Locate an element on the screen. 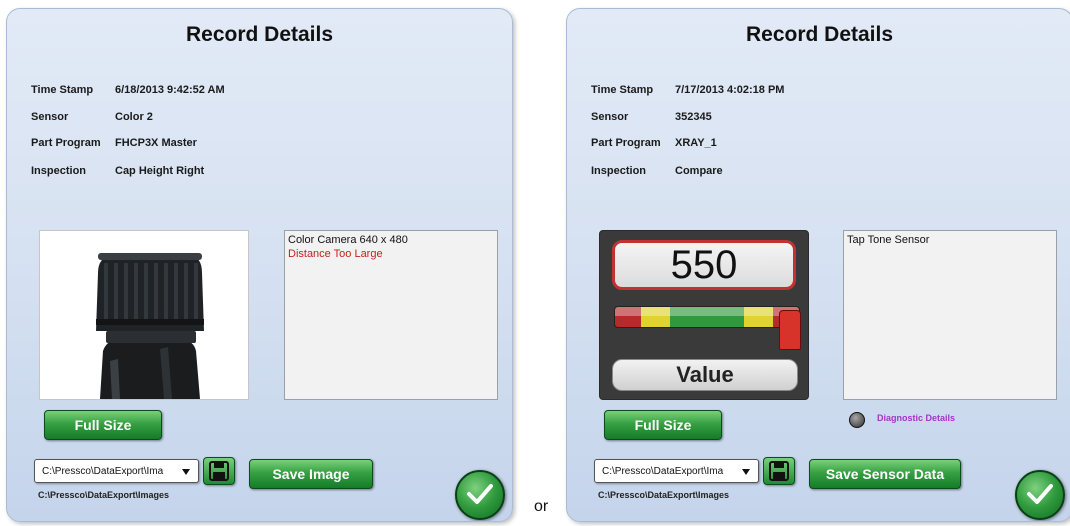  part-program-value: FHCP3X Master is located at coordinates (156, 143).